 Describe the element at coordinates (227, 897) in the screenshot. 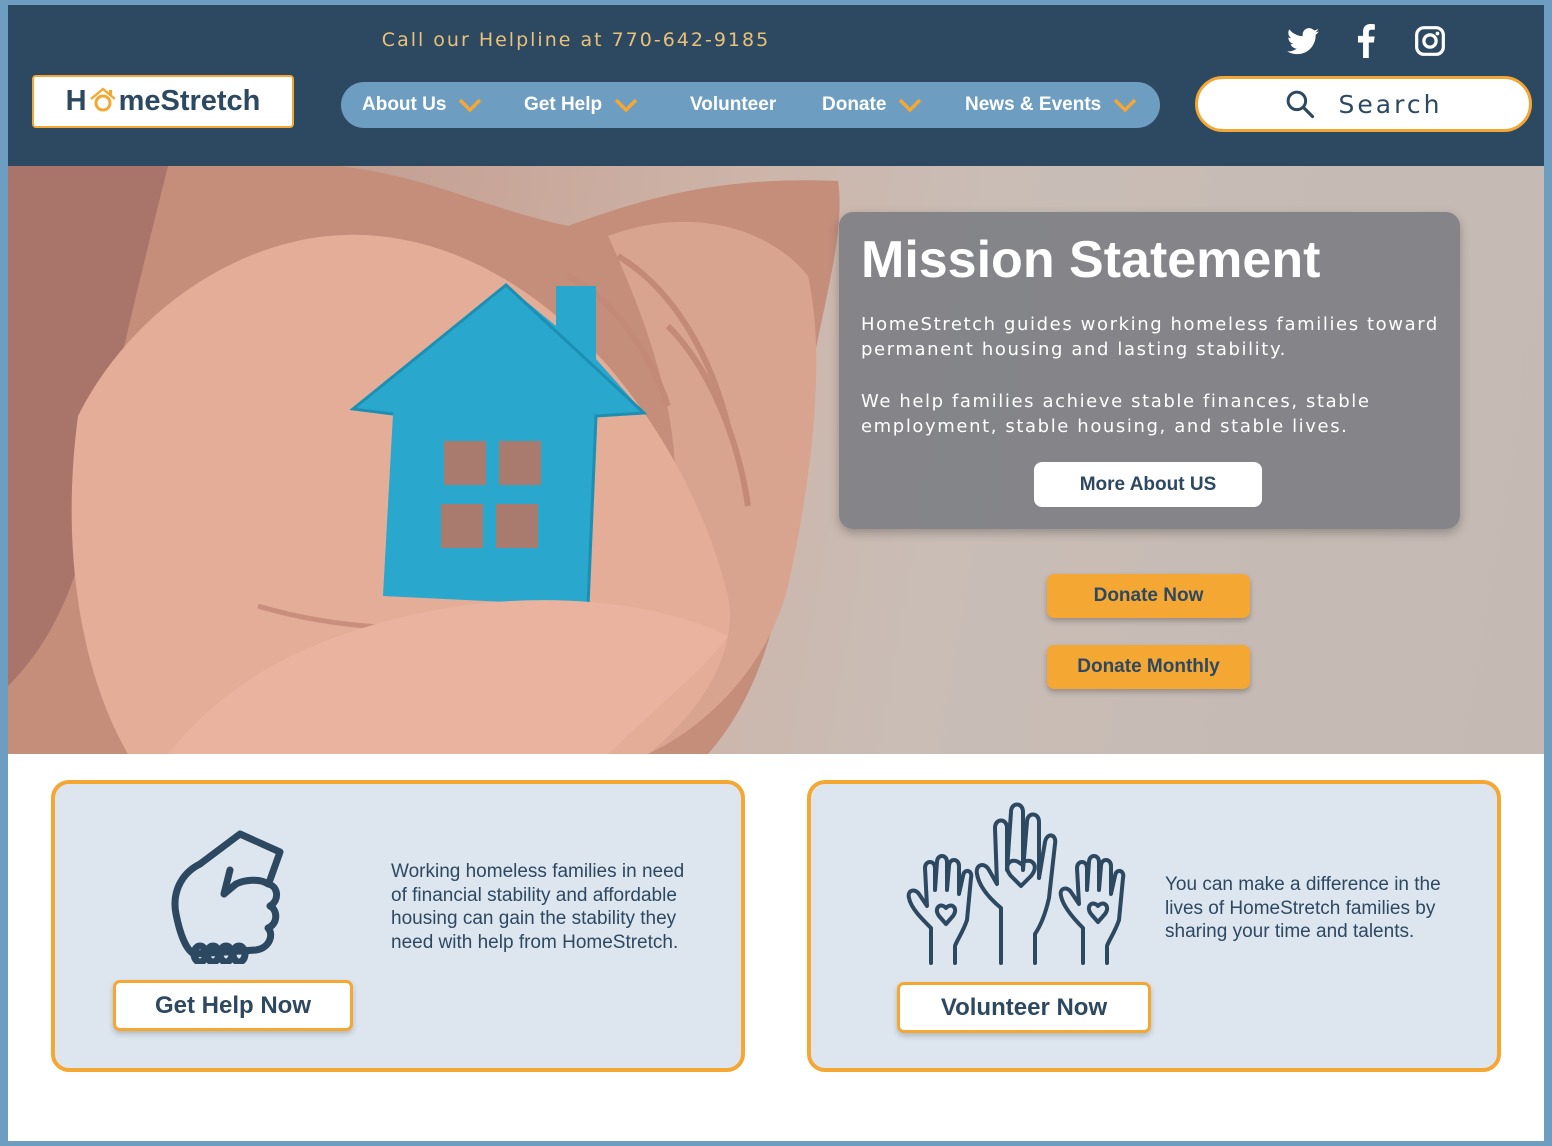

I see `handshake-icon` at that location.